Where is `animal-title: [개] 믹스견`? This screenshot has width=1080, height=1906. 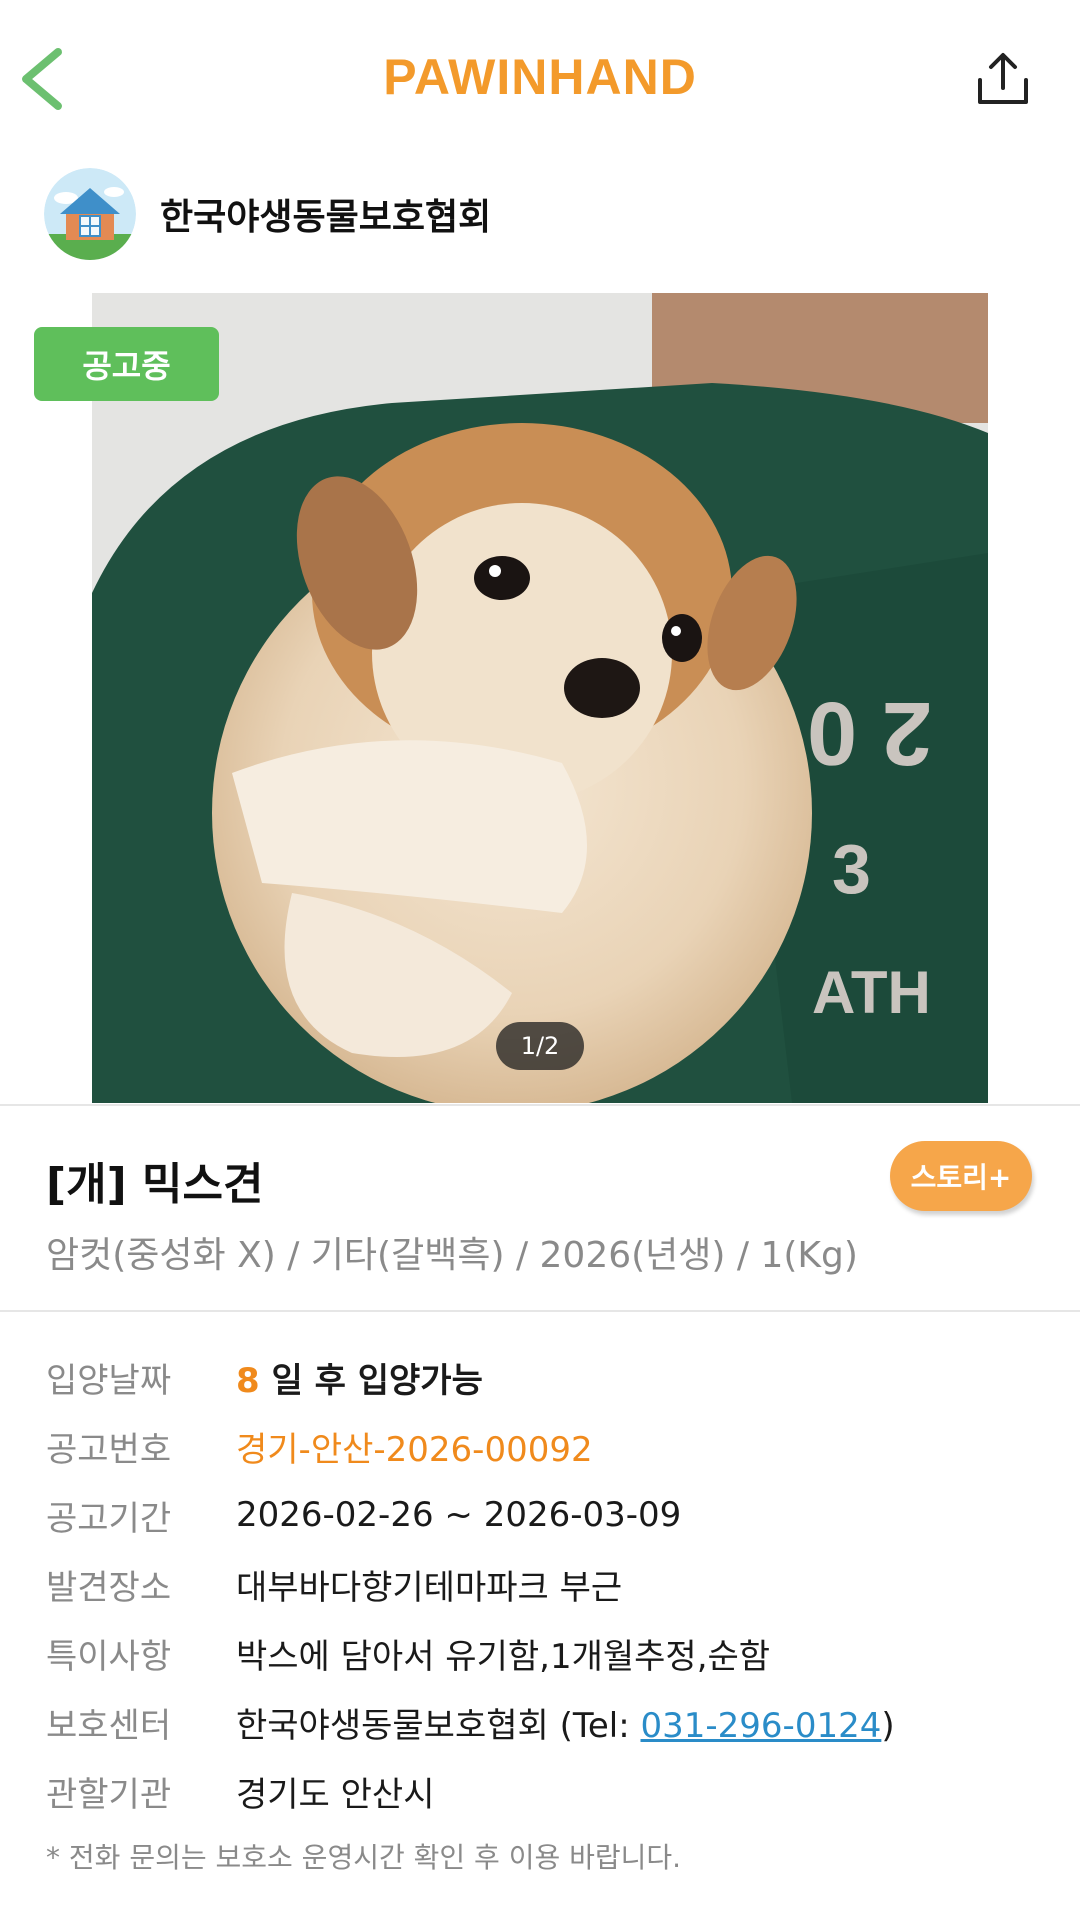 animal-title: [개] 믹스견 is located at coordinates (155, 1184).